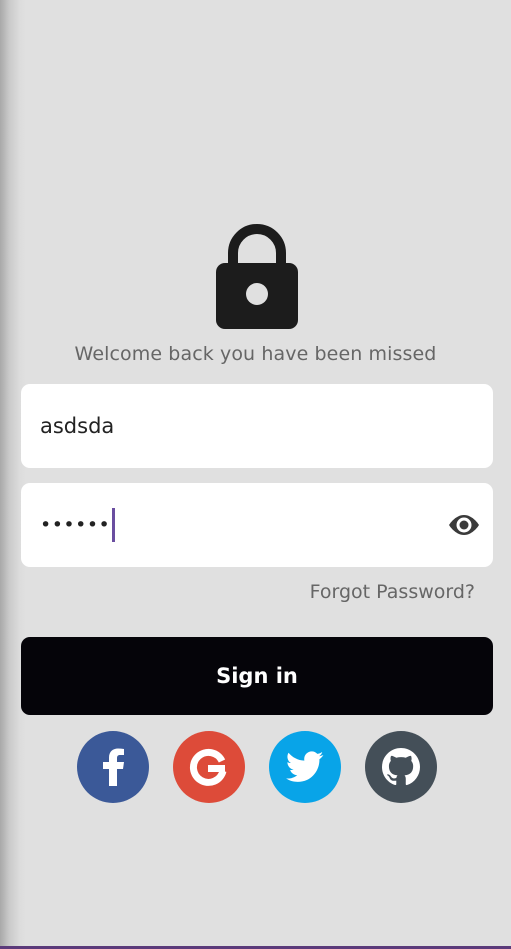 The image size is (511, 949). What do you see at coordinates (257, 676) in the screenshot?
I see `sign-in-button: Sign in` at bounding box center [257, 676].